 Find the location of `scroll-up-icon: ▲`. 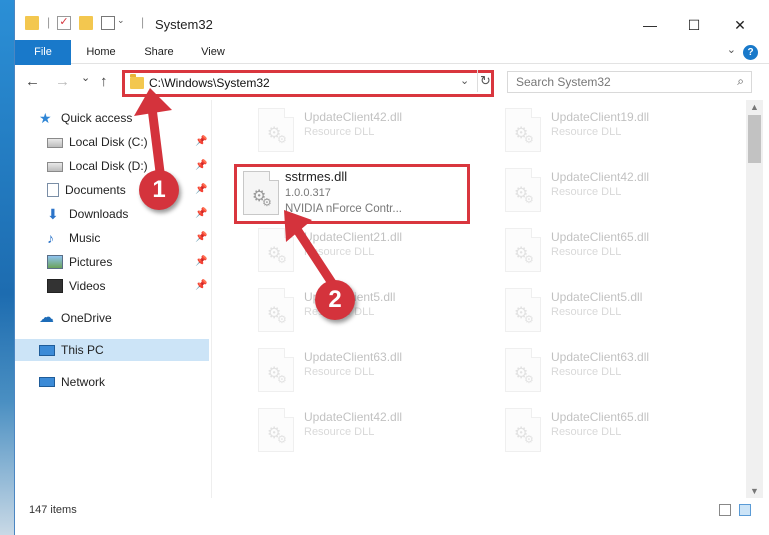

scroll-up-icon: ▲ is located at coordinates (754, 107).